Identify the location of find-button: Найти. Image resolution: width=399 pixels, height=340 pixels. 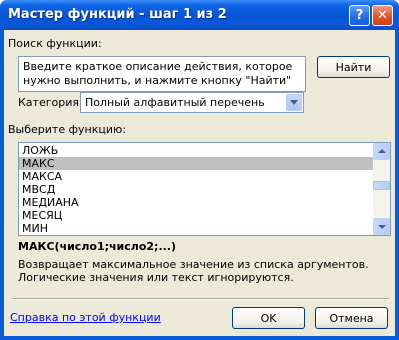
(353, 67).